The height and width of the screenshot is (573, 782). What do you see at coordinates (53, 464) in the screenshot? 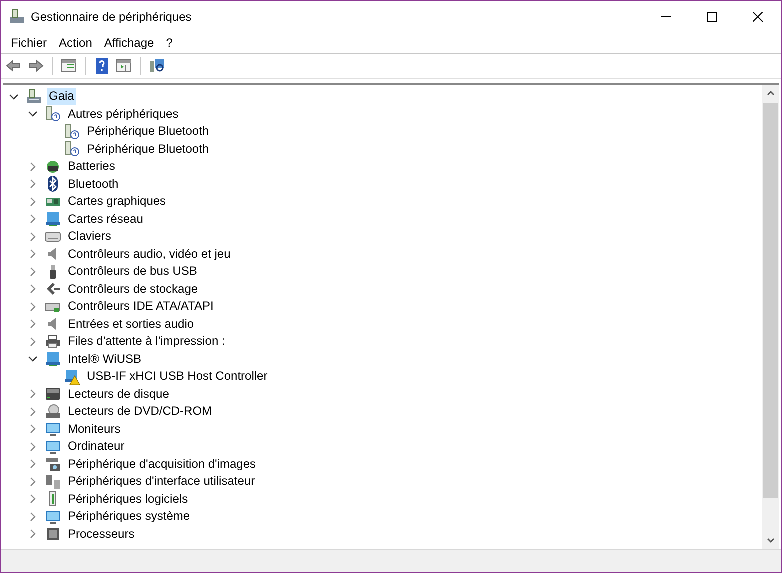
I see `scanner-camera-icon` at bounding box center [53, 464].